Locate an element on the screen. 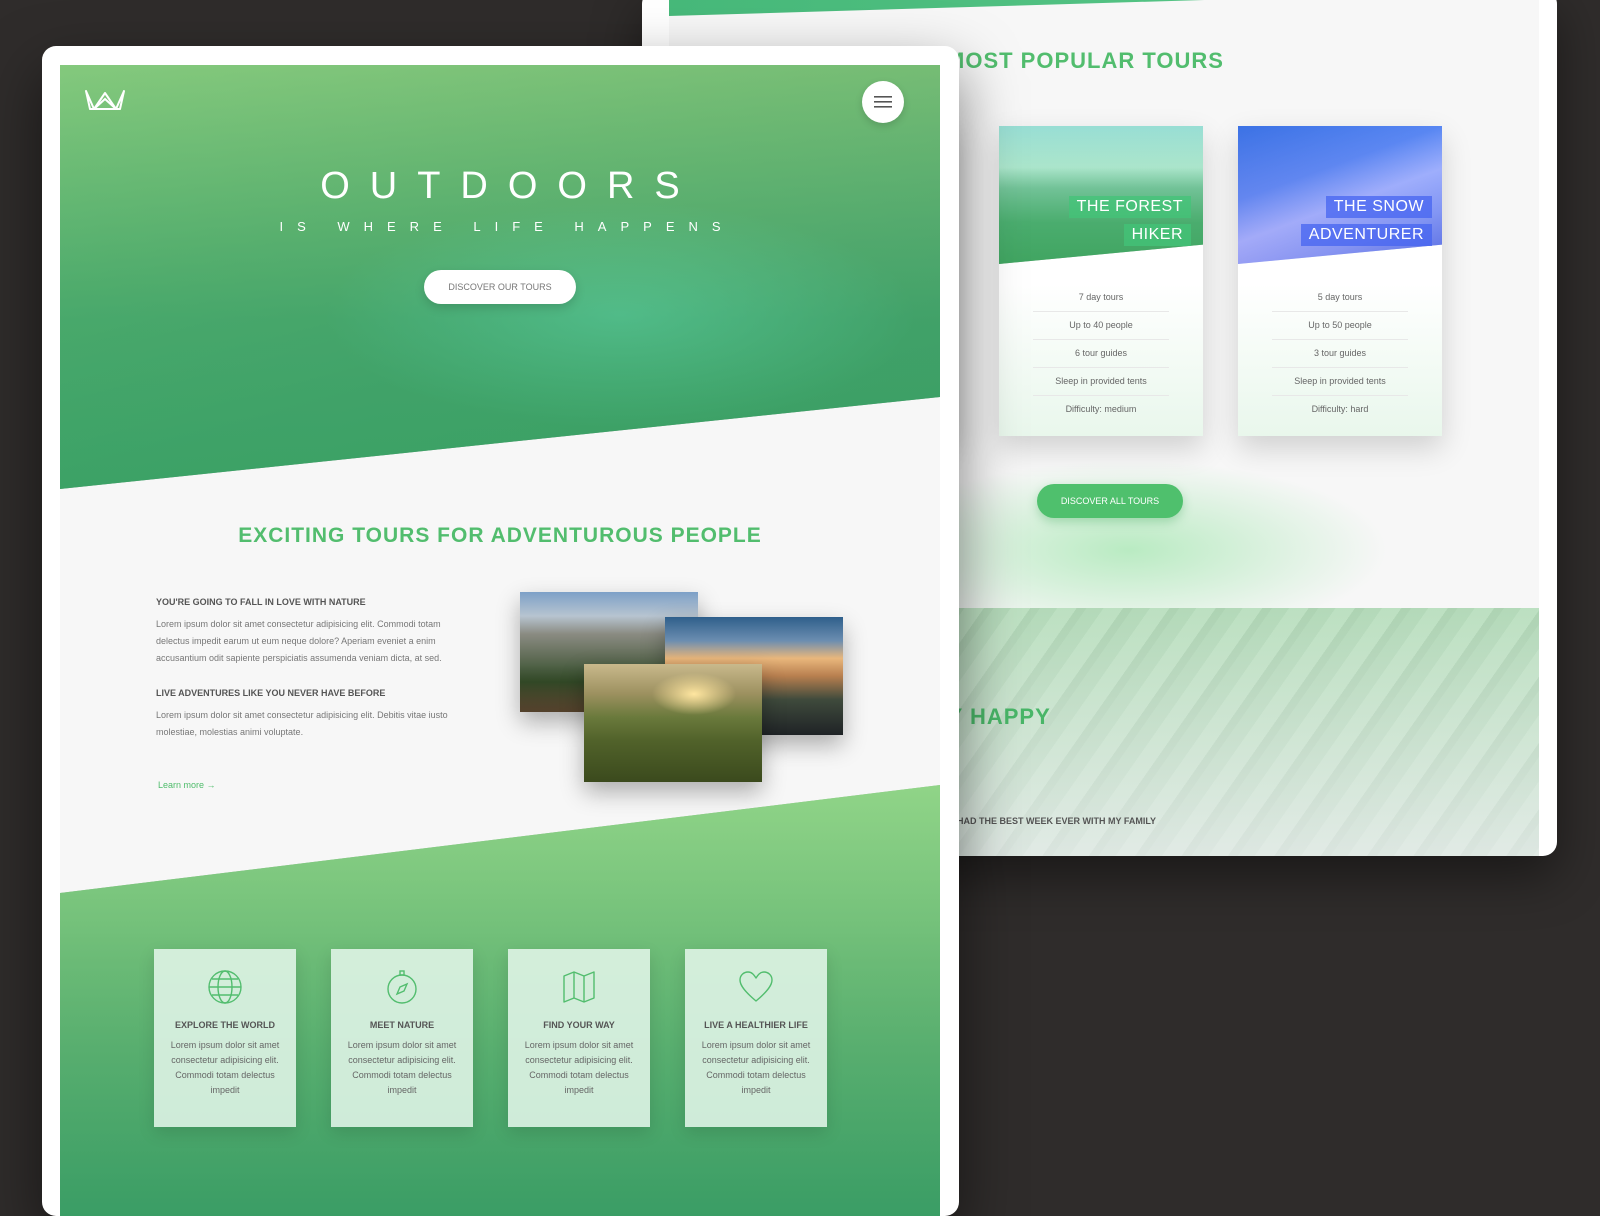  tour-detail-duration: 7 day tours is located at coordinates (1101, 298).